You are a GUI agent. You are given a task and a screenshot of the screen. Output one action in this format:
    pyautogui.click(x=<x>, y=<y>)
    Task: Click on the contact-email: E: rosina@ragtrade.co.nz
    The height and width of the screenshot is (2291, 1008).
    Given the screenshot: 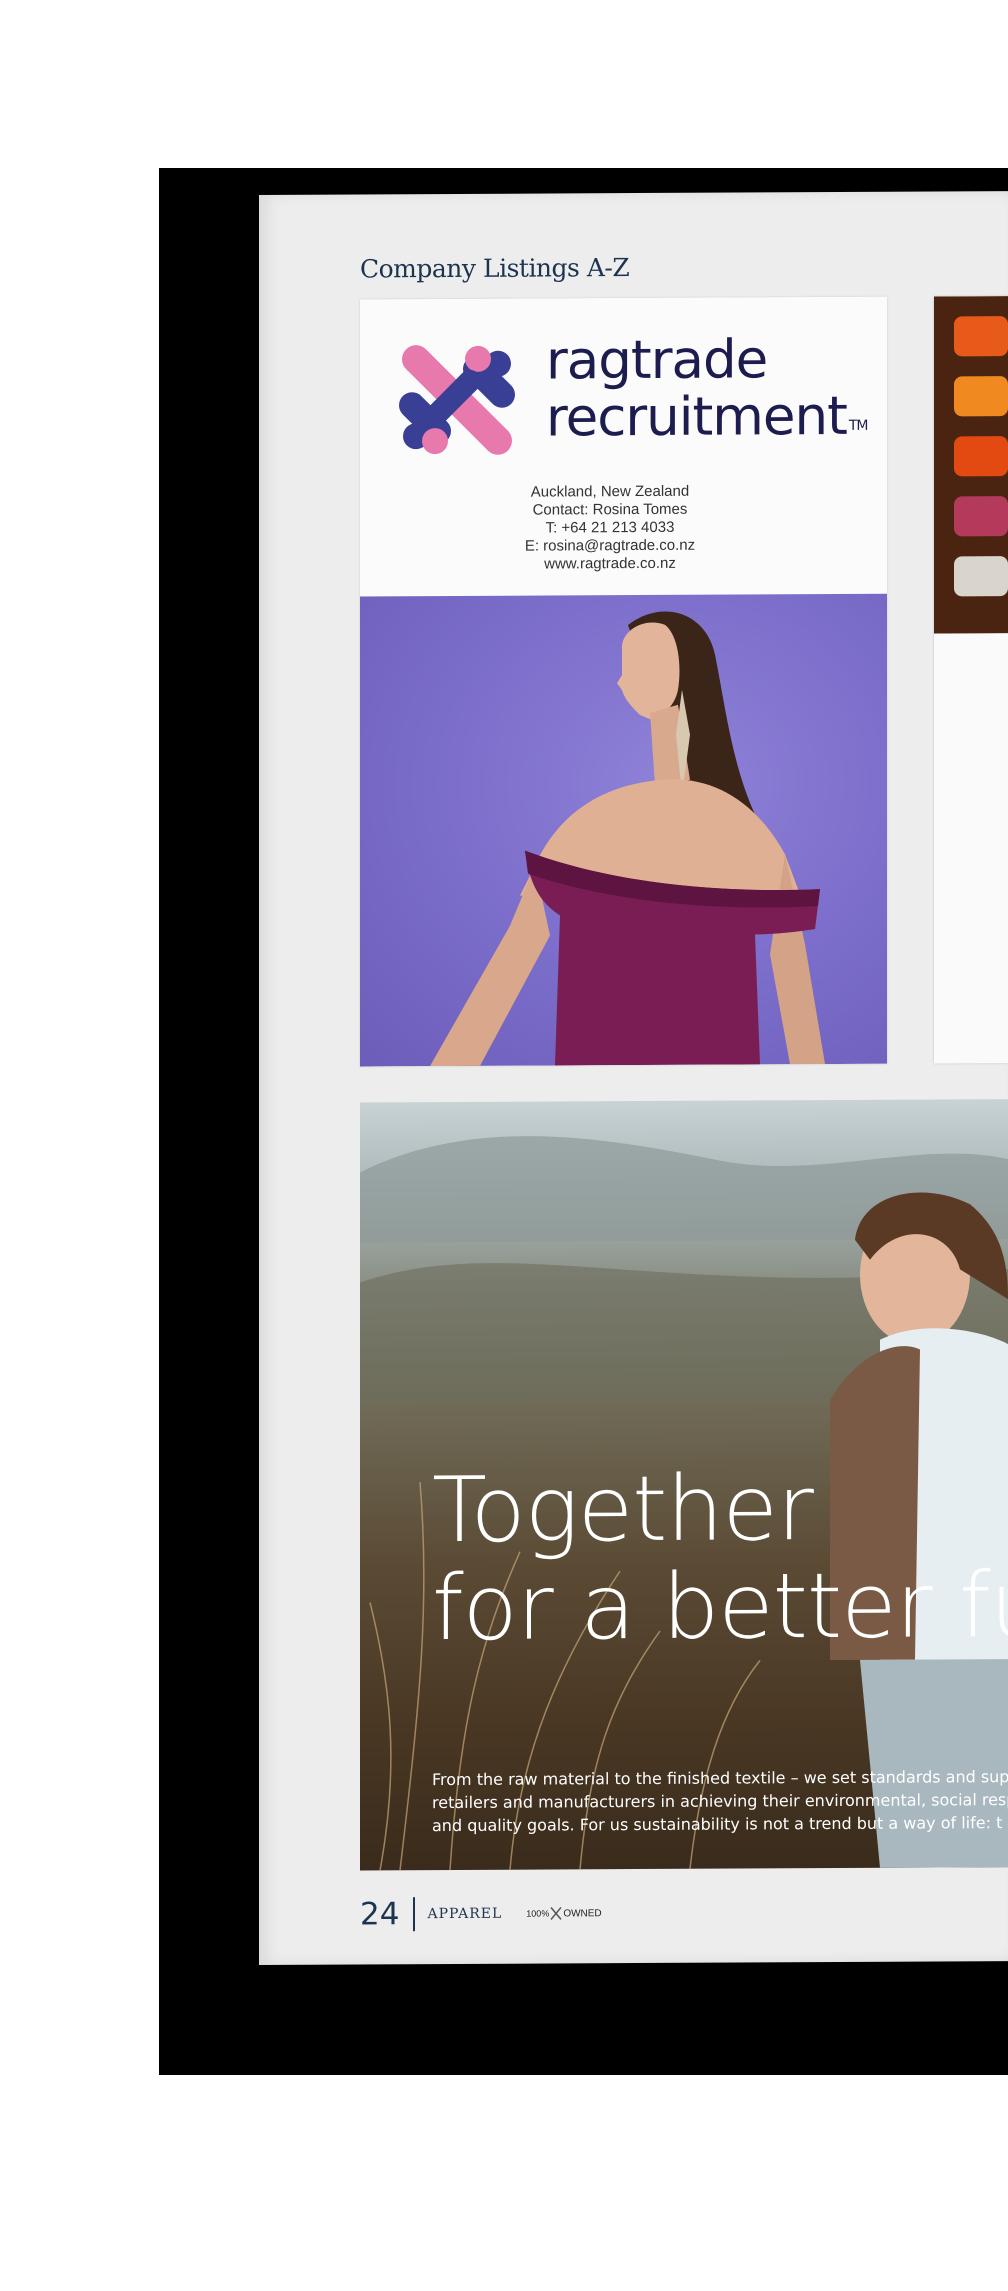 What is the action you would take?
    pyautogui.click(x=610, y=545)
    